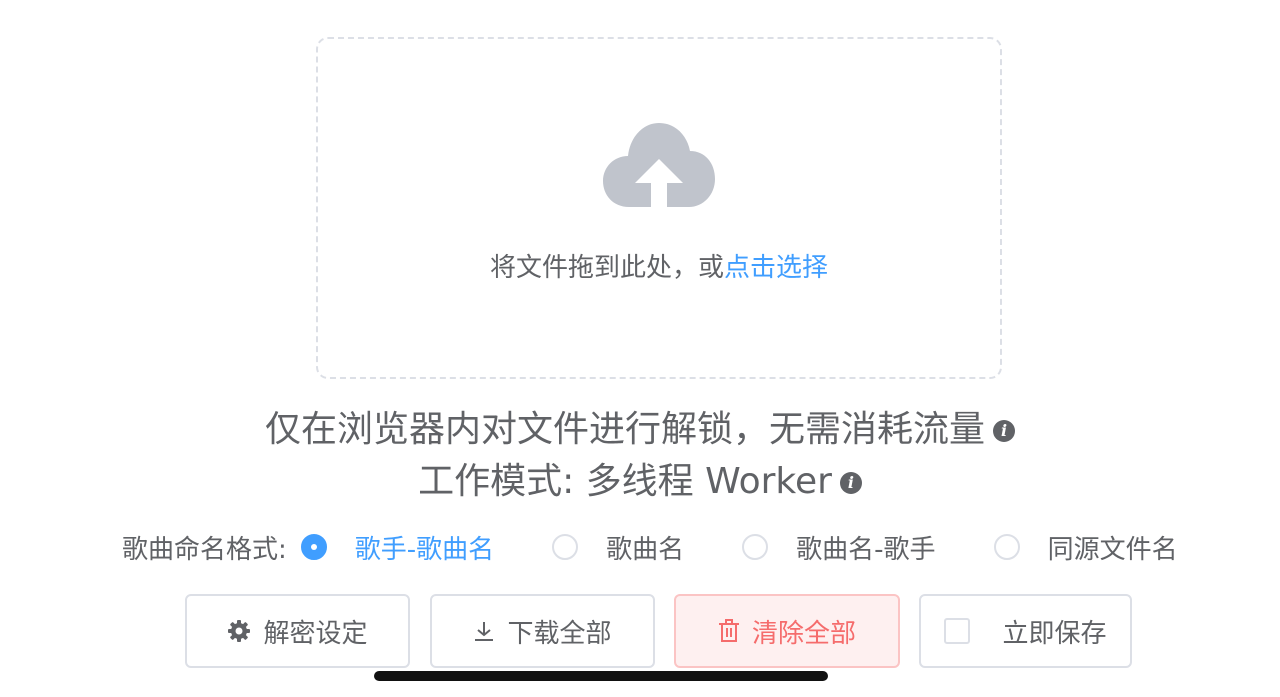 This screenshot has height=697, width=1280. Describe the element at coordinates (315, 633) in the screenshot. I see `decrypt-settings-label: 解密设定` at that location.